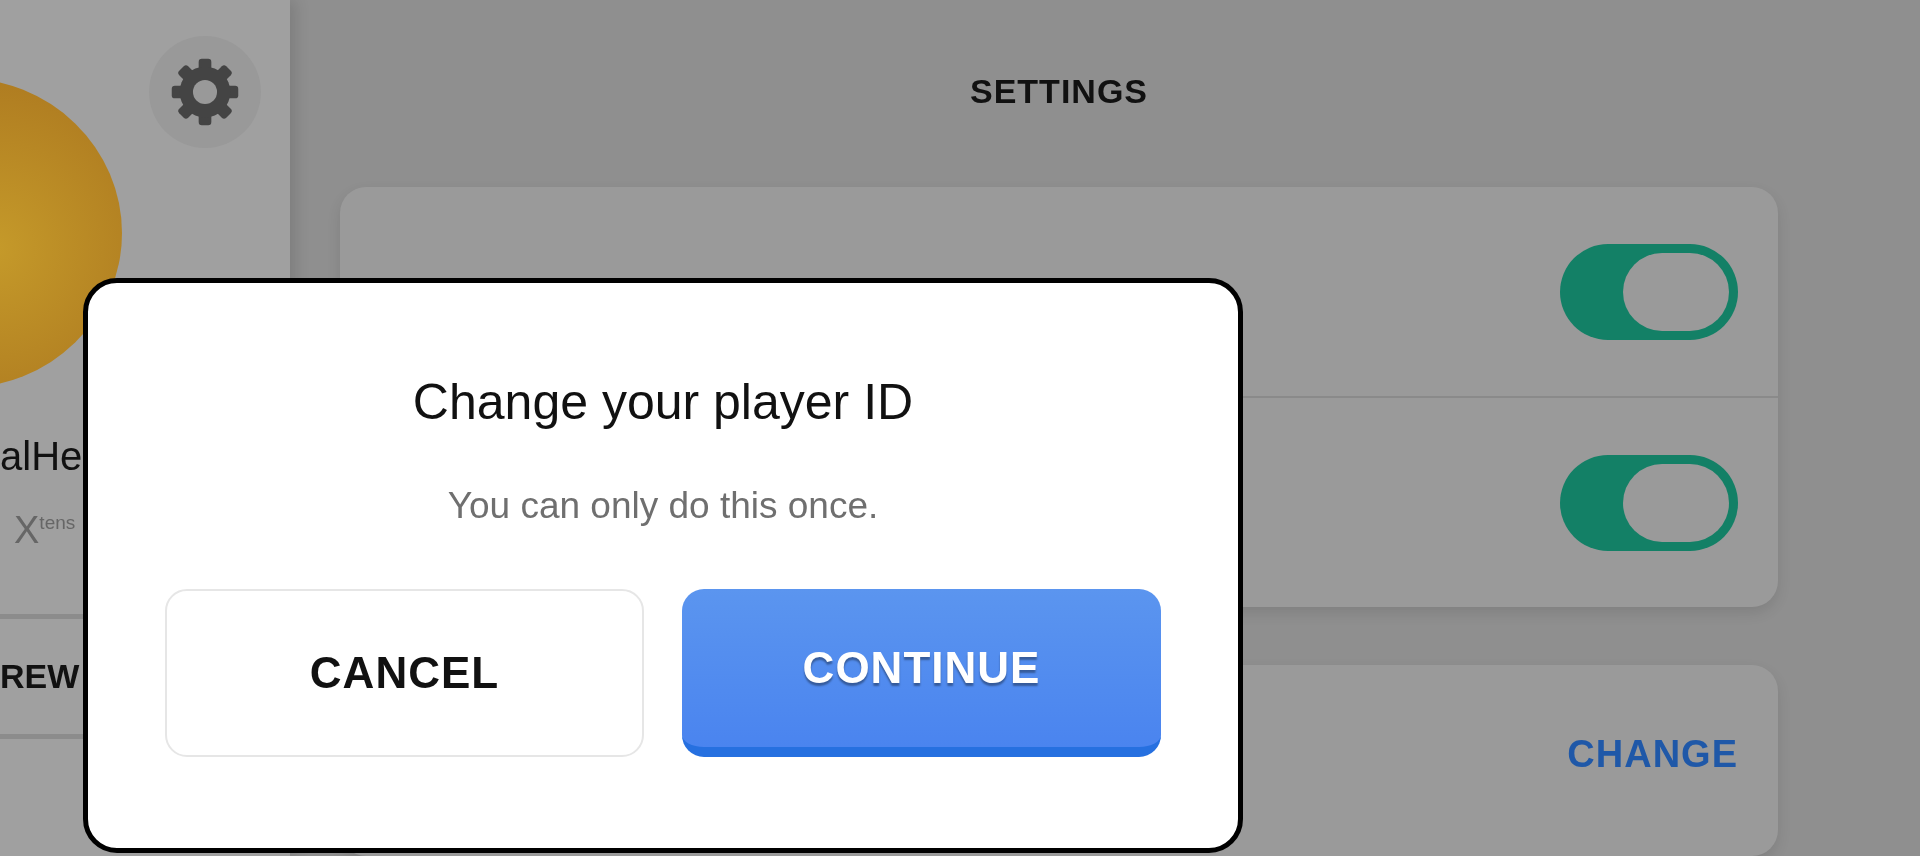  What do you see at coordinates (663, 506) in the screenshot?
I see `dialog-message: You can only do this once.` at bounding box center [663, 506].